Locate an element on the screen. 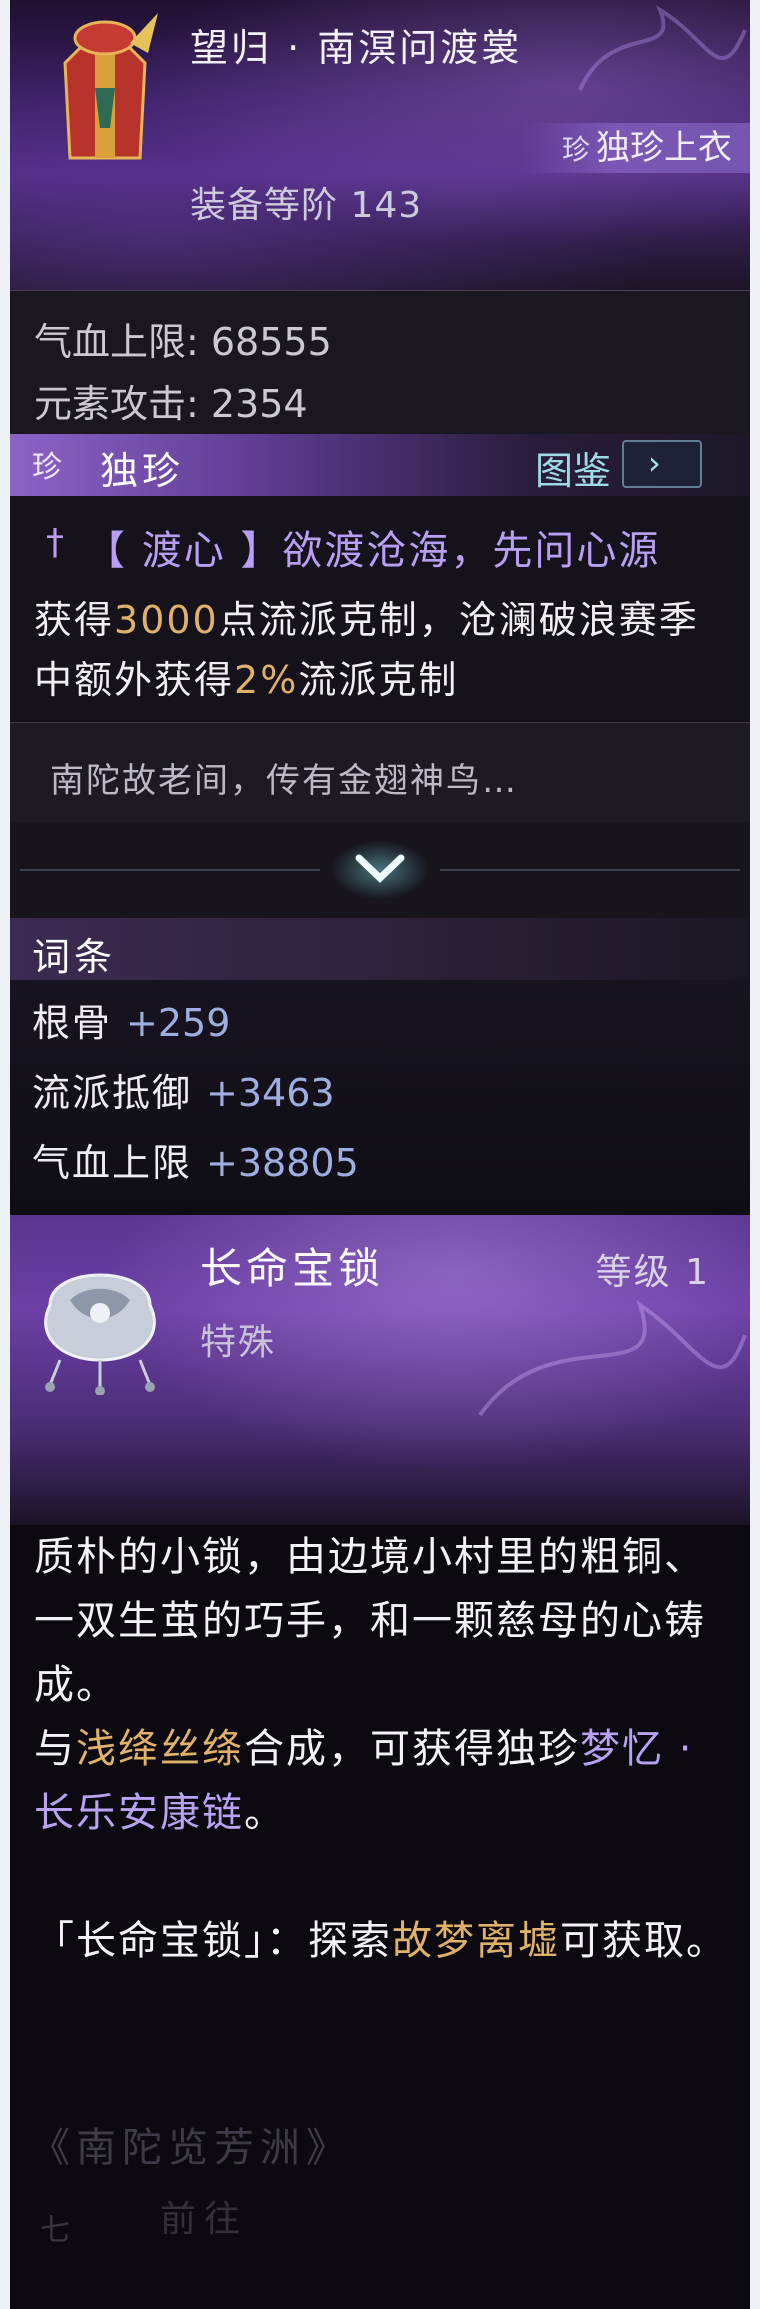 The height and width of the screenshot is (2309, 760). material-level: 等级 1 is located at coordinates (652, 1272).